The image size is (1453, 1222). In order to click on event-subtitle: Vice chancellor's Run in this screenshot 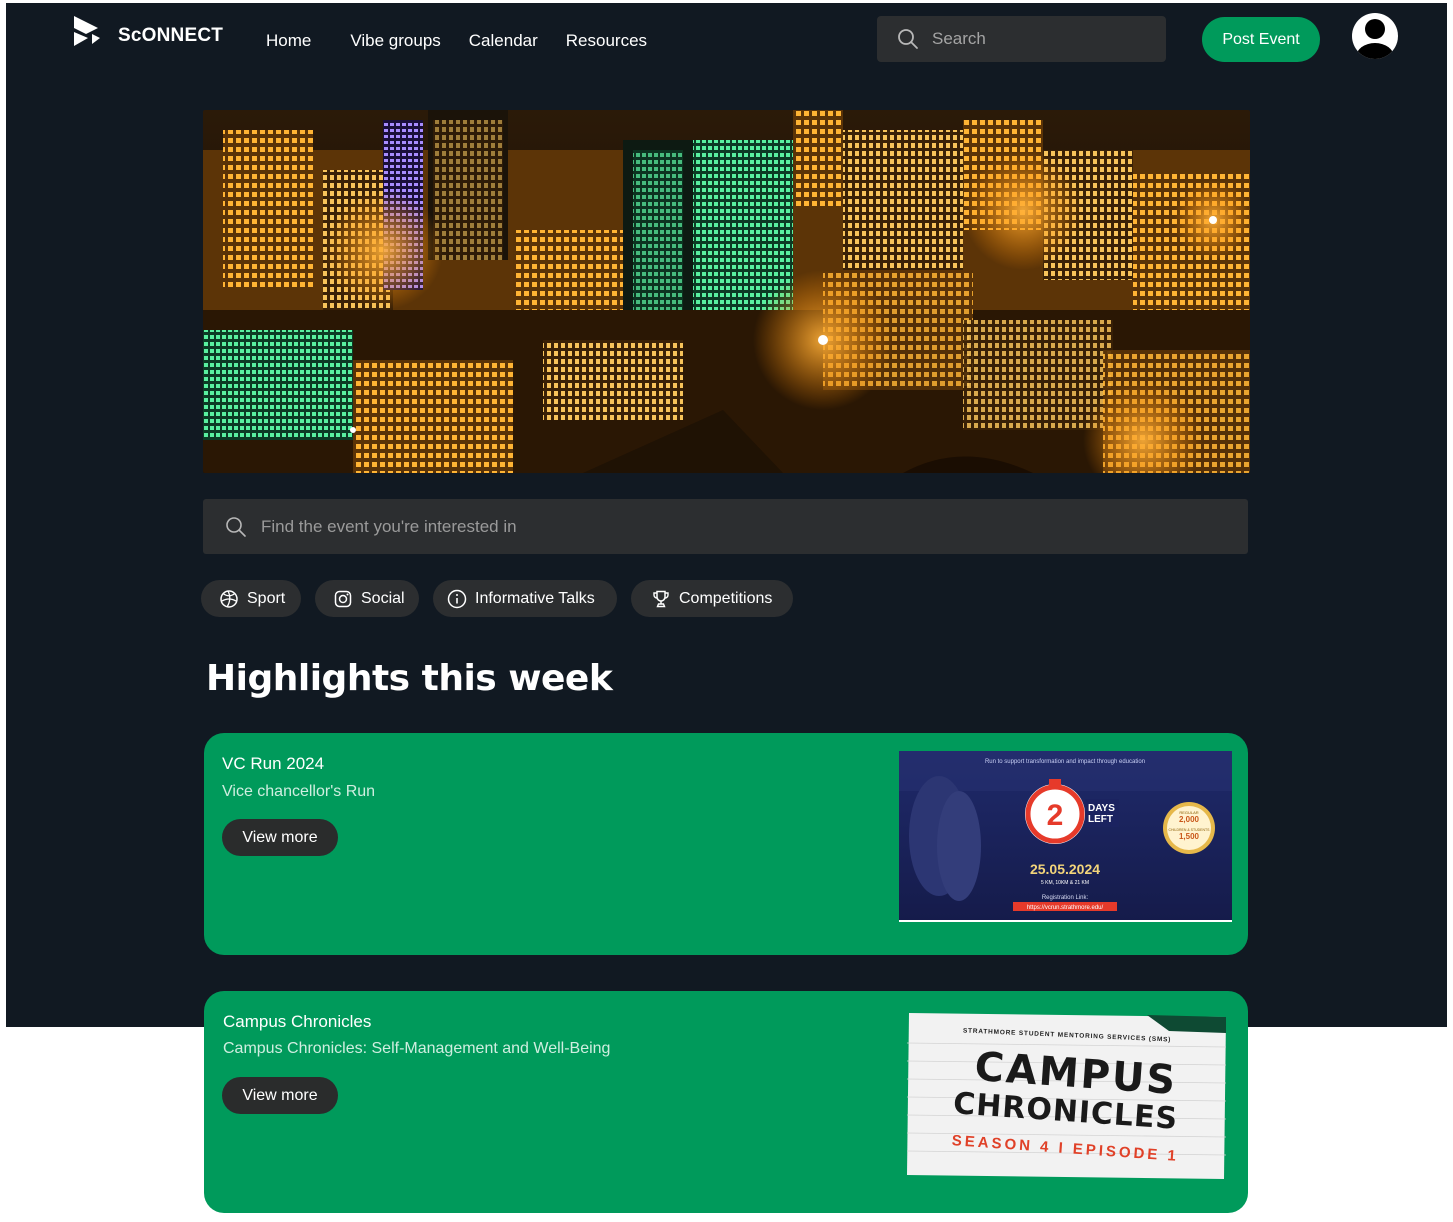, I will do `click(299, 791)`.